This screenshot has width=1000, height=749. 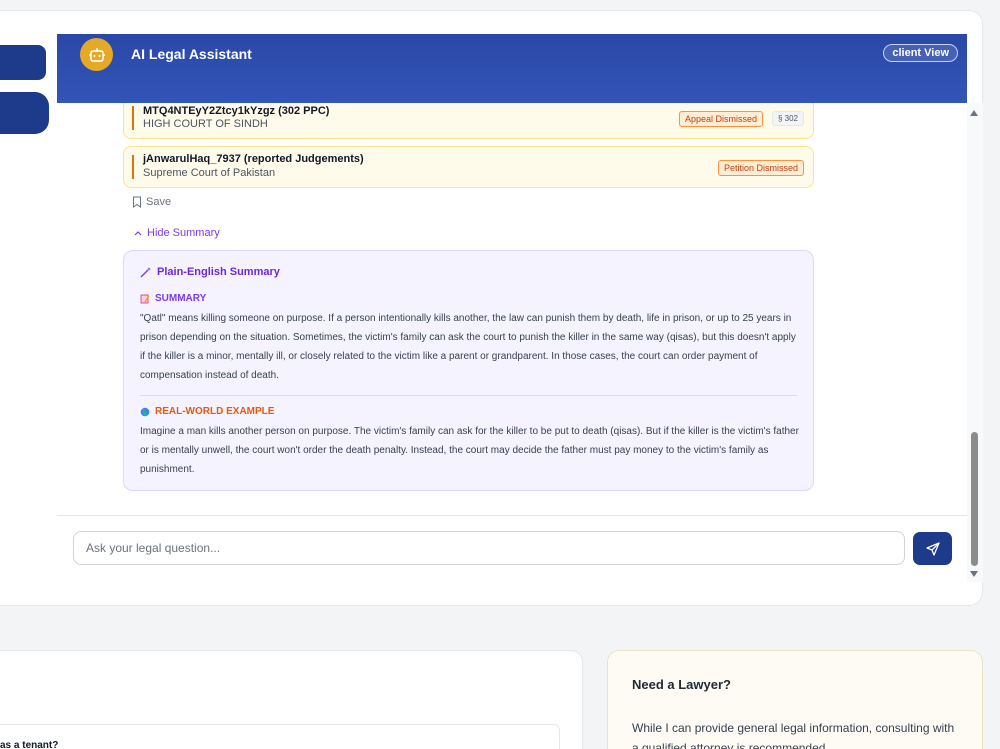 I want to click on question-input, so click(x=489, y=548).